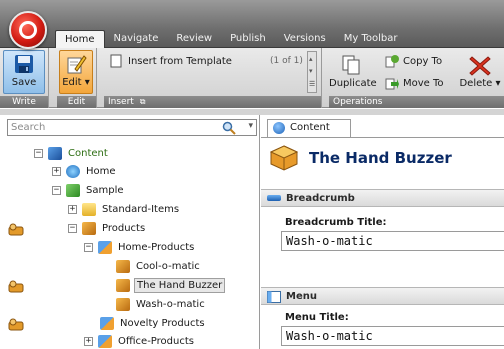 The height and width of the screenshot is (349, 504). What do you see at coordinates (248, 39) in the screenshot?
I see `tab-publish: Publish` at bounding box center [248, 39].